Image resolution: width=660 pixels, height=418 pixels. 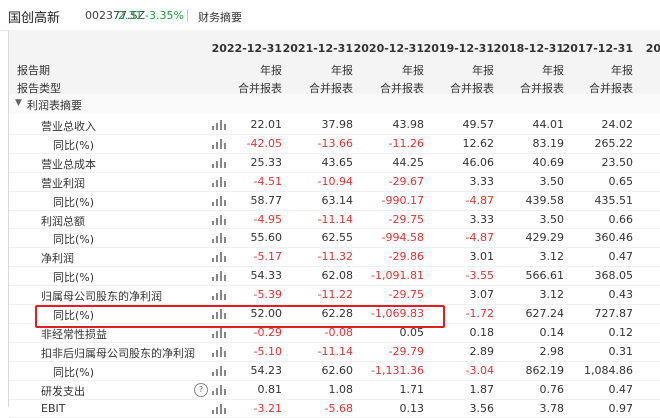 What do you see at coordinates (54, 105) in the screenshot?
I see `section-title: 利润表摘要` at bounding box center [54, 105].